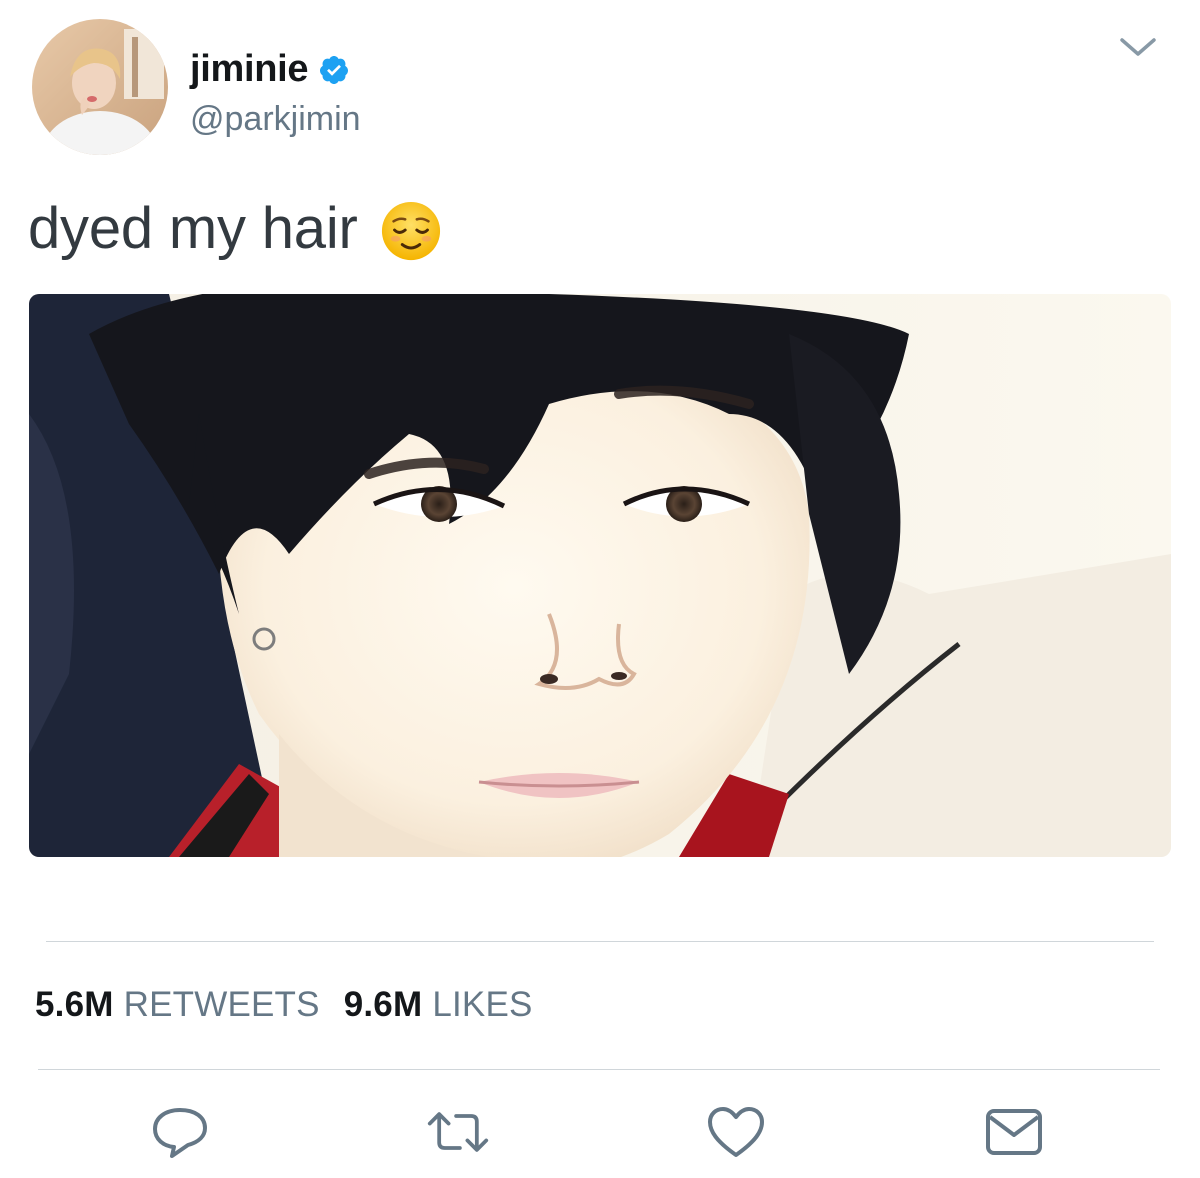 This screenshot has height=1178, width=1200. I want to click on divider-bottom, so click(599, 1069).